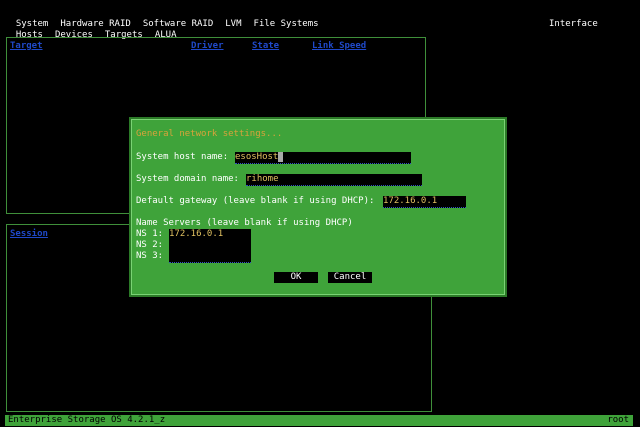  What do you see at coordinates (265, 46) in the screenshot?
I see `state-header: State` at bounding box center [265, 46].